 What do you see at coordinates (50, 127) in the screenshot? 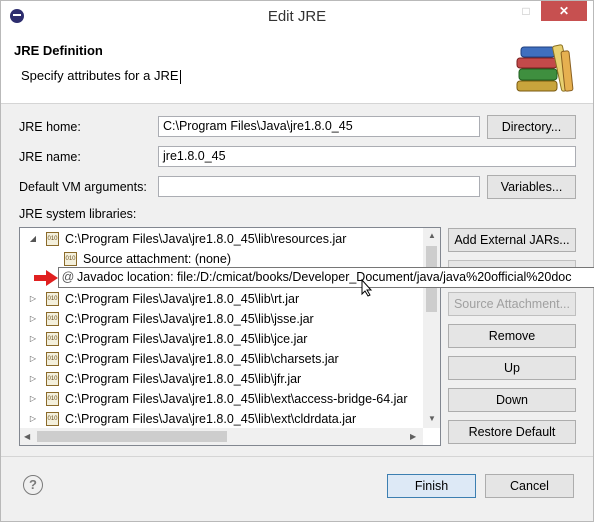
I see `jre-home-label: JRE home:` at bounding box center [50, 127].